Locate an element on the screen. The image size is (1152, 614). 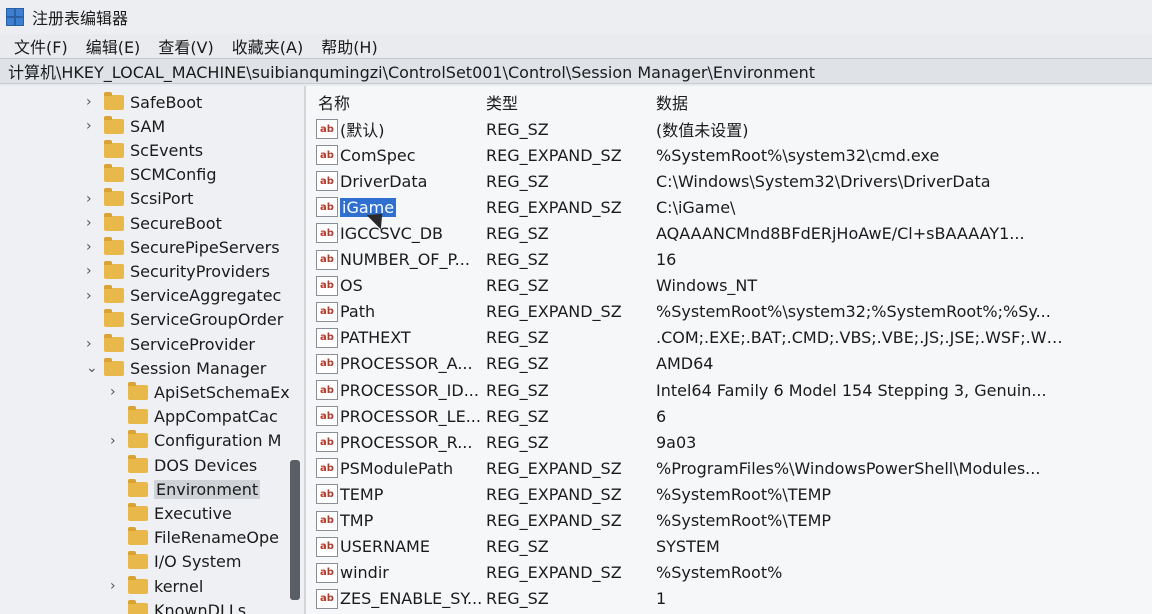
menu-help: 帮助(H) is located at coordinates (349, 46).